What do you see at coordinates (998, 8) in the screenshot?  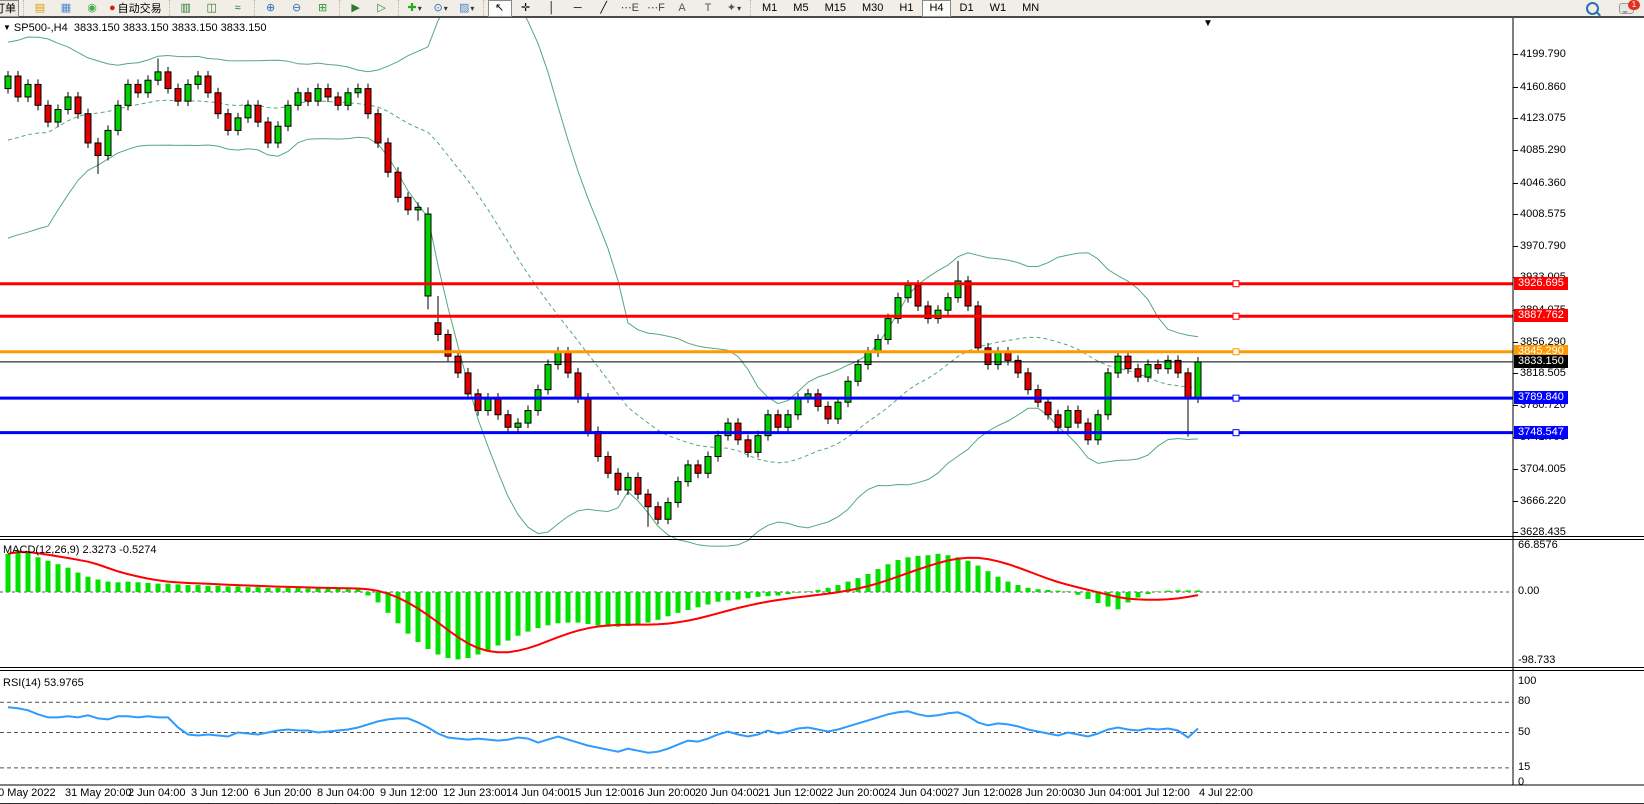 I see `timeframe-w1-button: W1` at bounding box center [998, 8].